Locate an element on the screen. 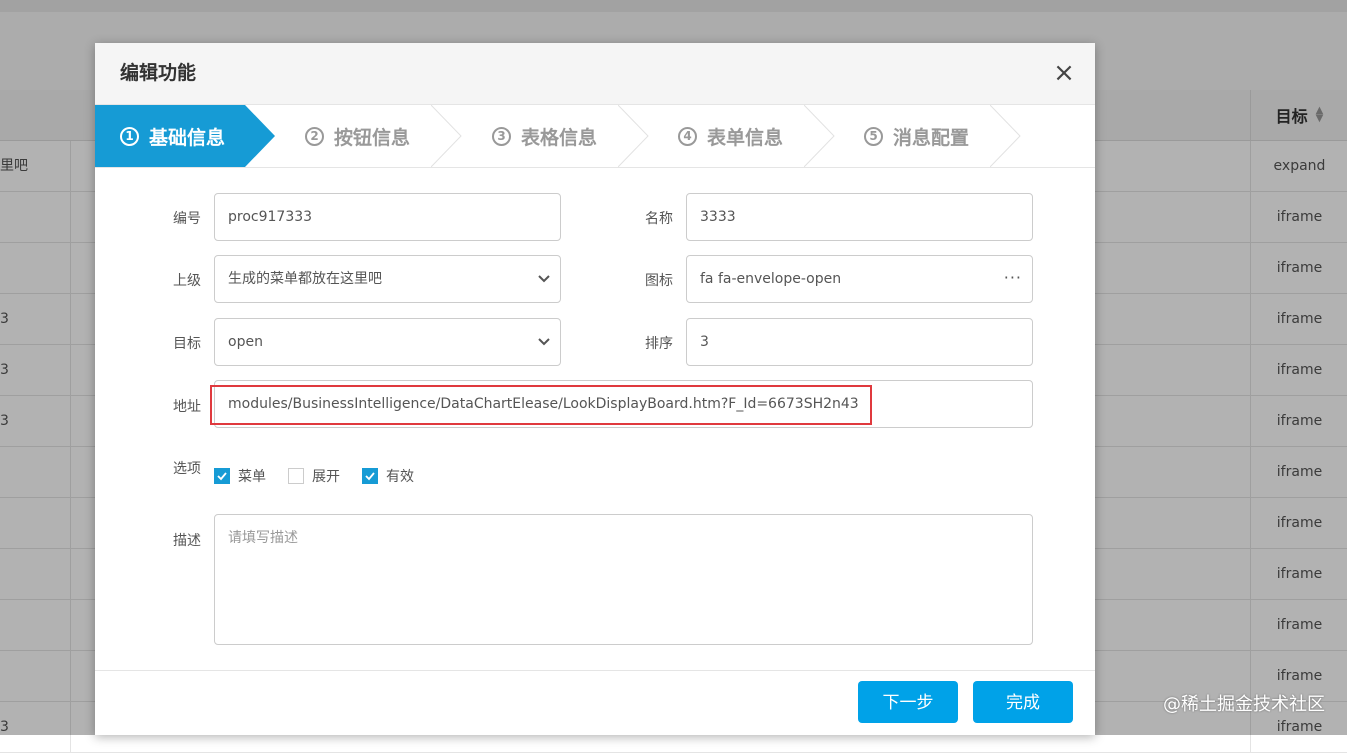 The height and width of the screenshot is (753, 1347). step-label: 表格信息 is located at coordinates (559, 137).